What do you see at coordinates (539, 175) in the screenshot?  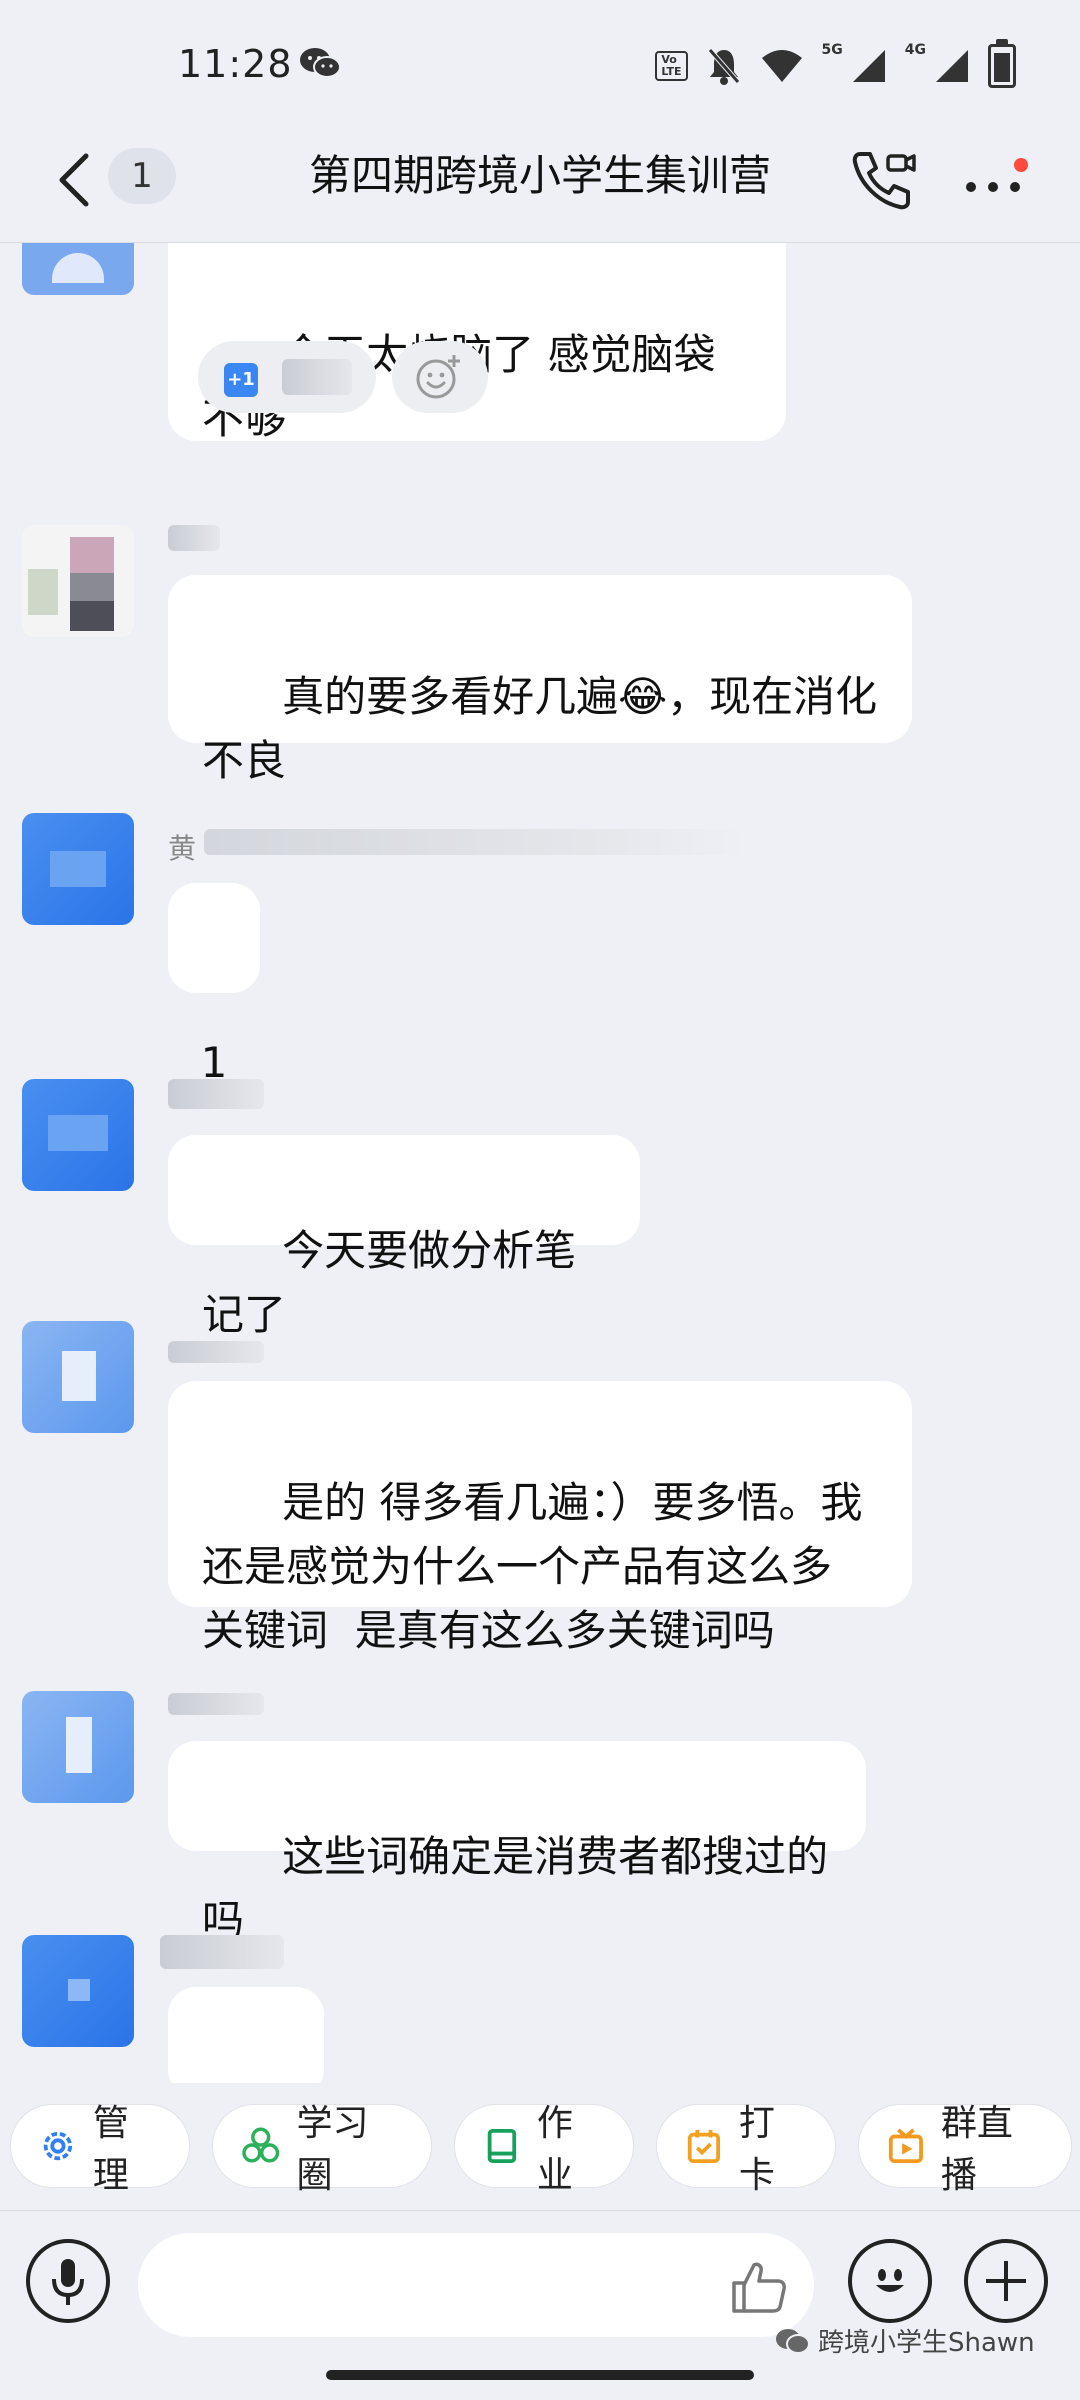 I see `page-title: 第四期跨境小学生集训营` at bounding box center [539, 175].